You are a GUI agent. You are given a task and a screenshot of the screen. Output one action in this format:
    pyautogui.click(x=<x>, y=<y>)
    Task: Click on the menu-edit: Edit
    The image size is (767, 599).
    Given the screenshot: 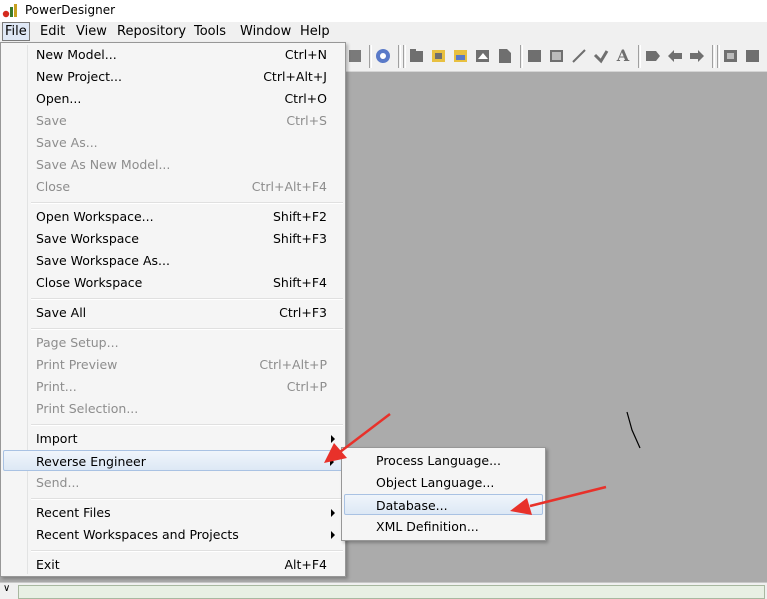 What is the action you would take?
    pyautogui.click(x=52, y=31)
    